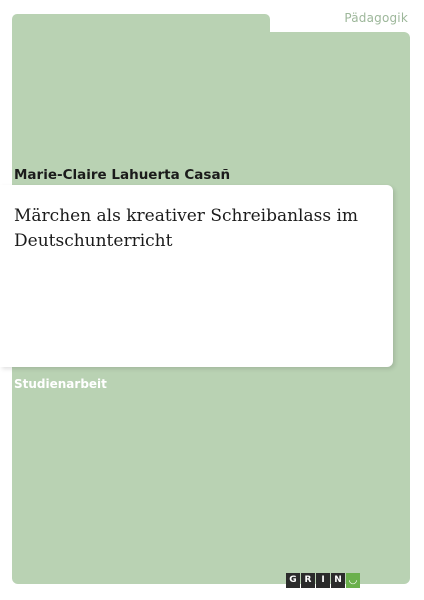 This screenshot has width=424, height=600. What do you see at coordinates (308, 580) in the screenshot?
I see `grin-logo-letter-r: R` at bounding box center [308, 580].